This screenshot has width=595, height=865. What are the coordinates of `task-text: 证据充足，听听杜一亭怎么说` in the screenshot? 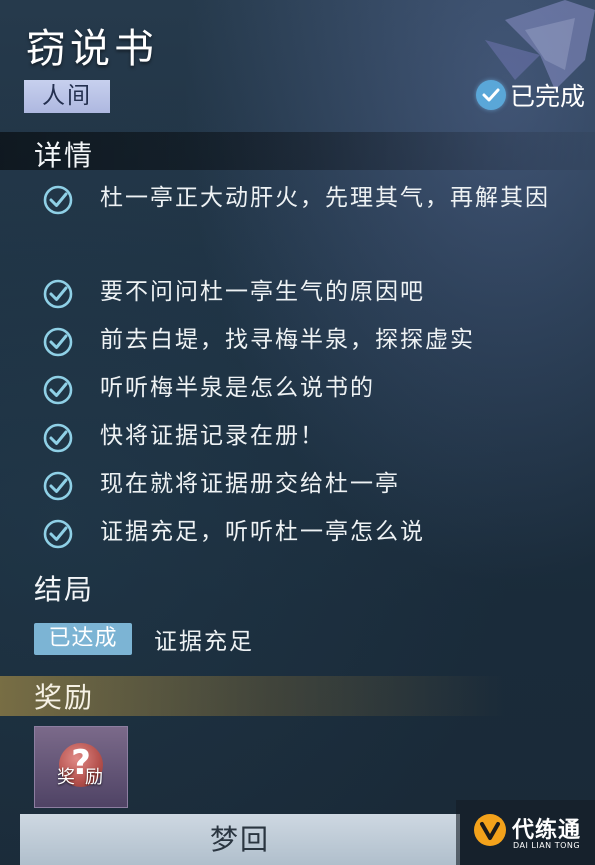 It's located at (262, 532).